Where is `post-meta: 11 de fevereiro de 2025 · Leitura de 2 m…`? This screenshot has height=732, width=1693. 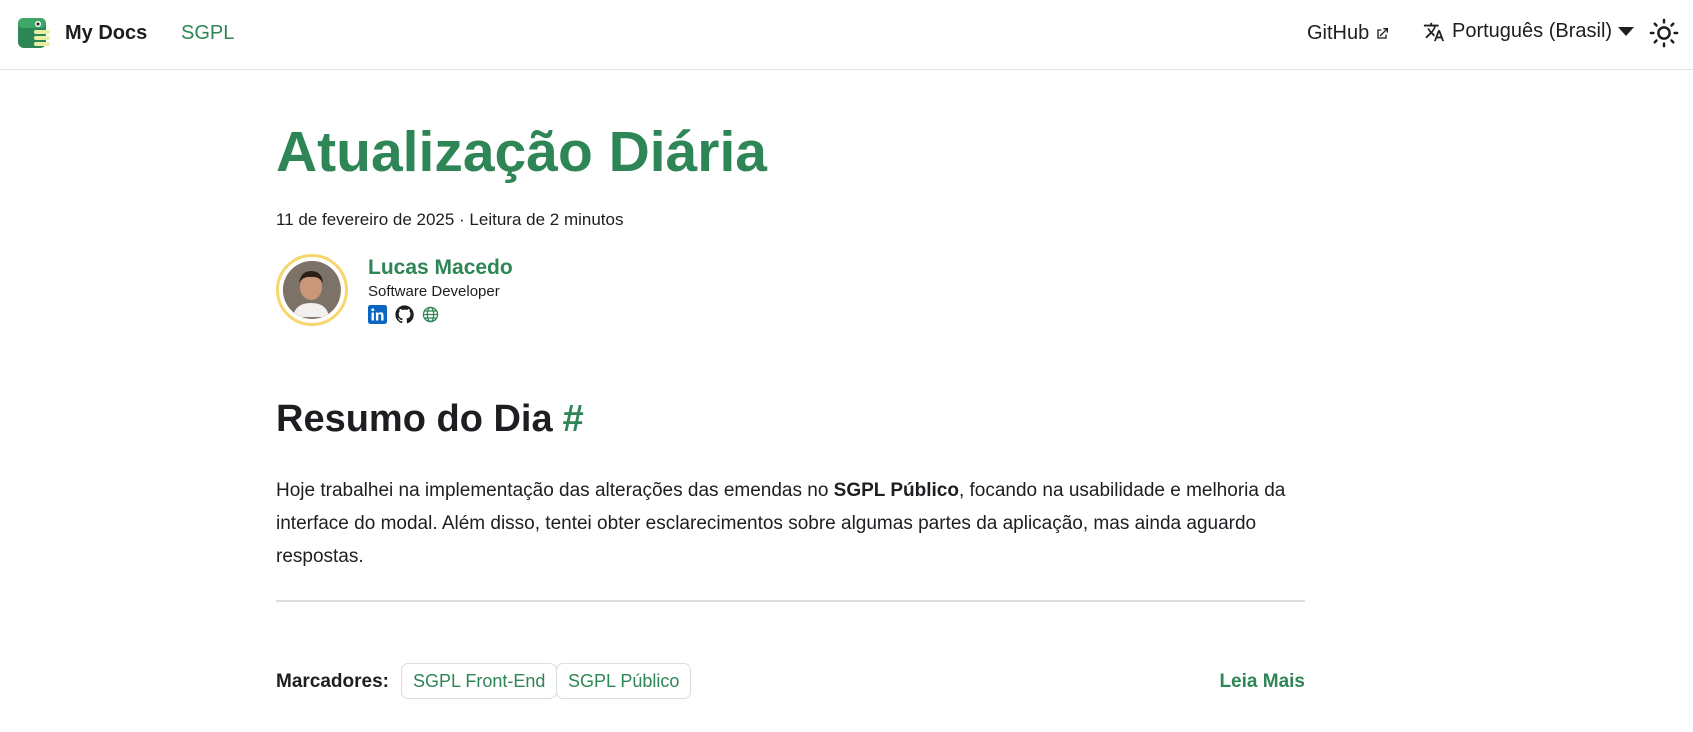 post-meta: 11 de fevereiro de 2025 · Leitura de 2 m… is located at coordinates (450, 219).